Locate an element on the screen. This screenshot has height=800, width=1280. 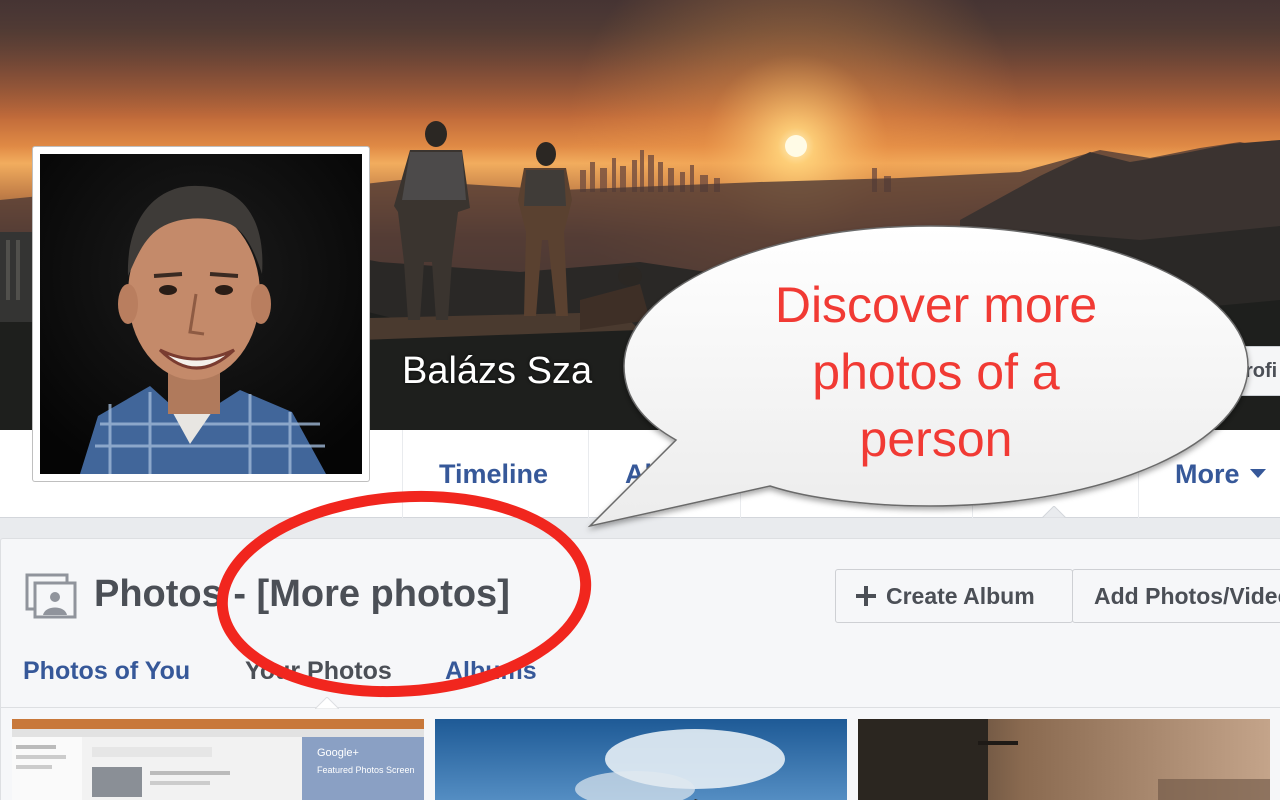
avatar is located at coordinates (201, 314).